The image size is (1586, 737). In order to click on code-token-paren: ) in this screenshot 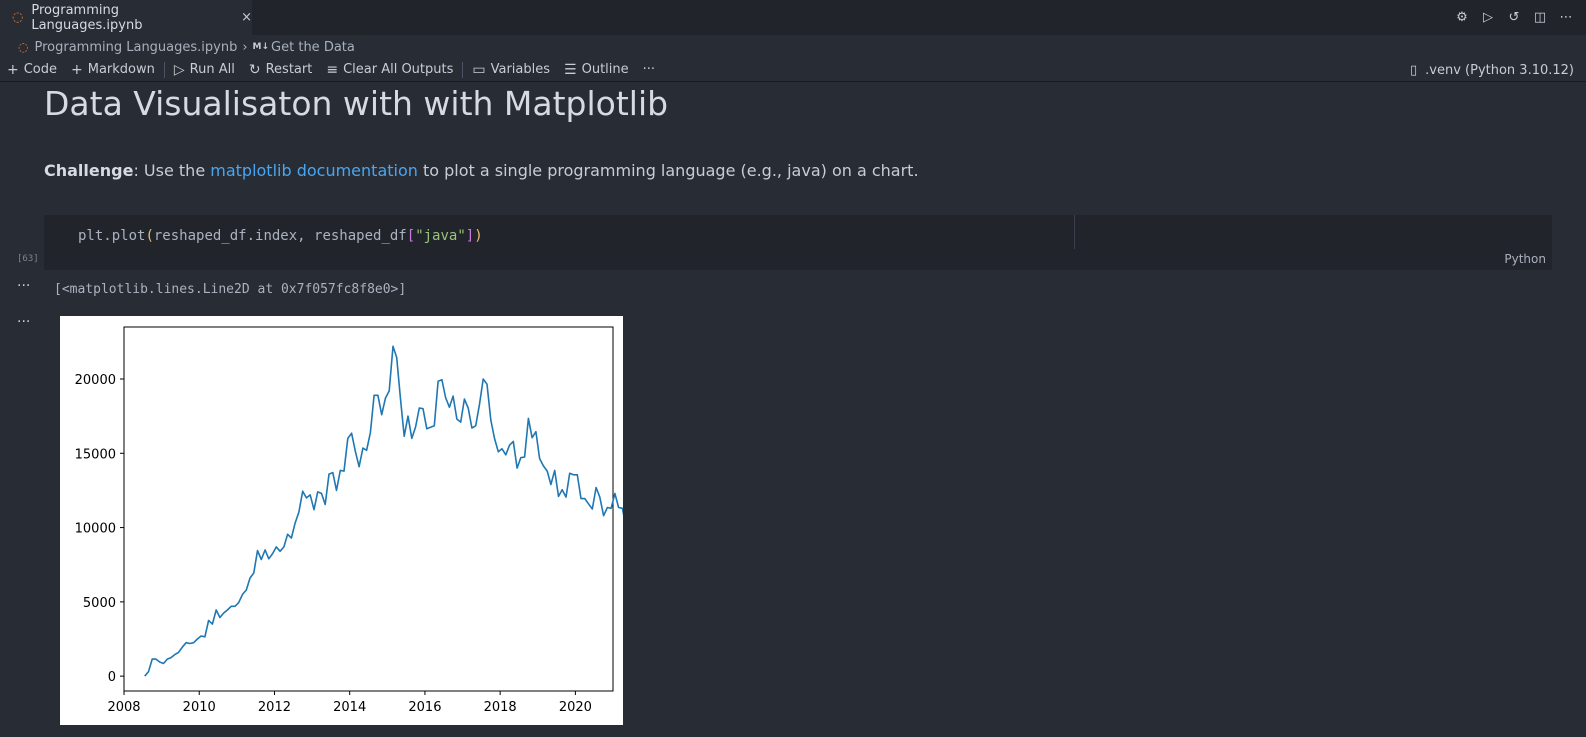, I will do `click(478, 236)`.